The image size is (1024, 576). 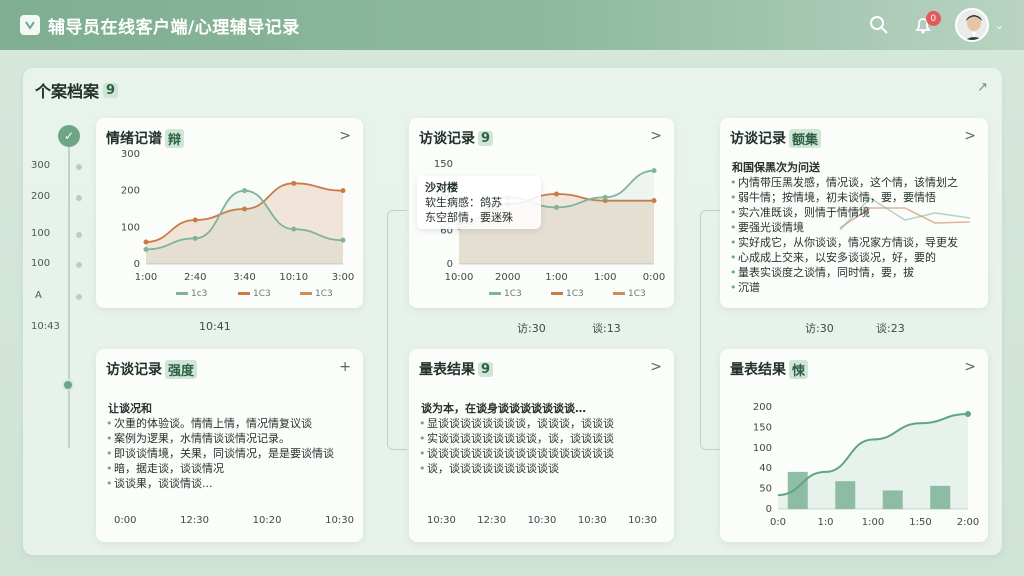 I want to click on app-title: 辅导员在线客户端/心理辅导记录, so click(x=174, y=27).